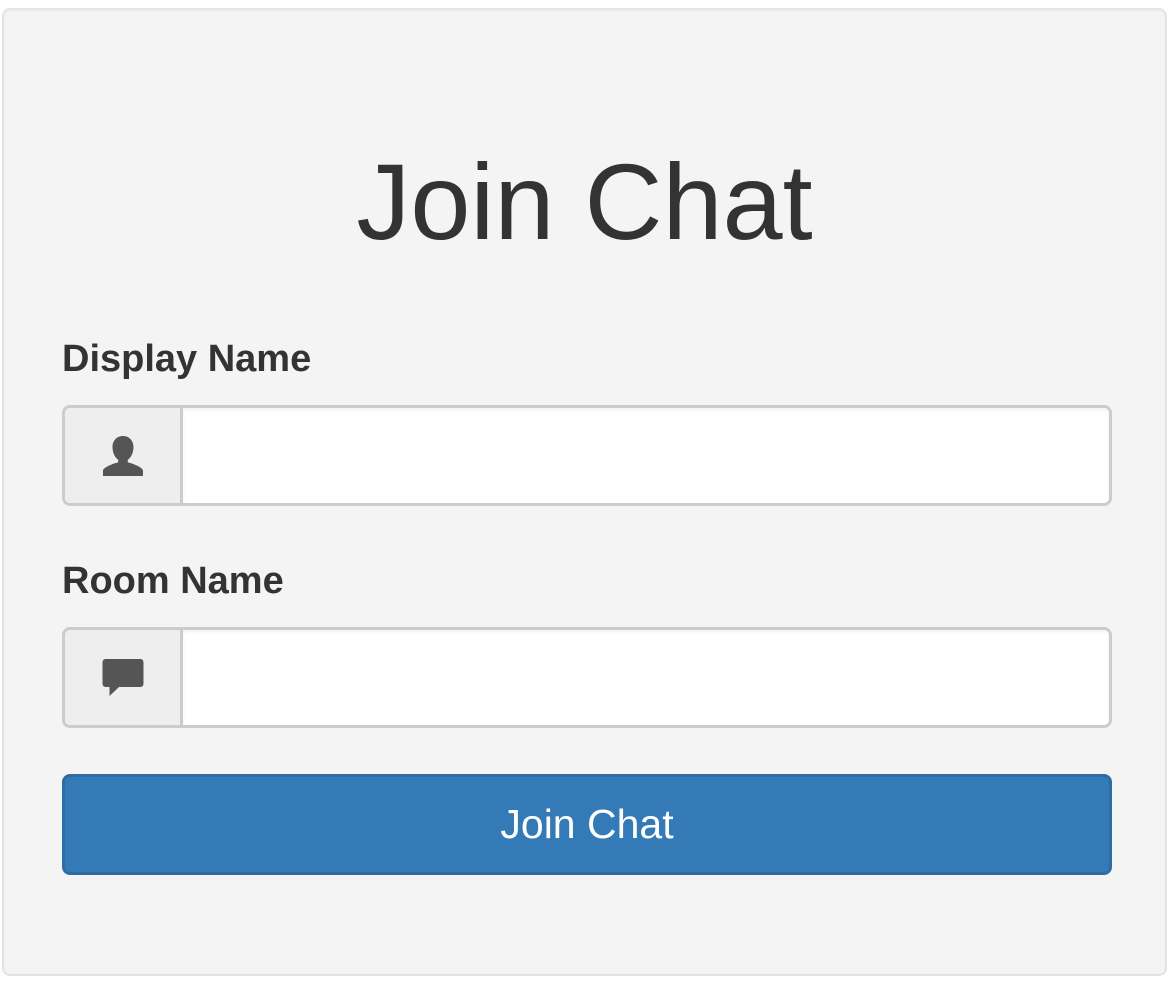 The width and height of the screenshot is (1173, 985). What do you see at coordinates (646, 455) in the screenshot?
I see `display-name-input` at bounding box center [646, 455].